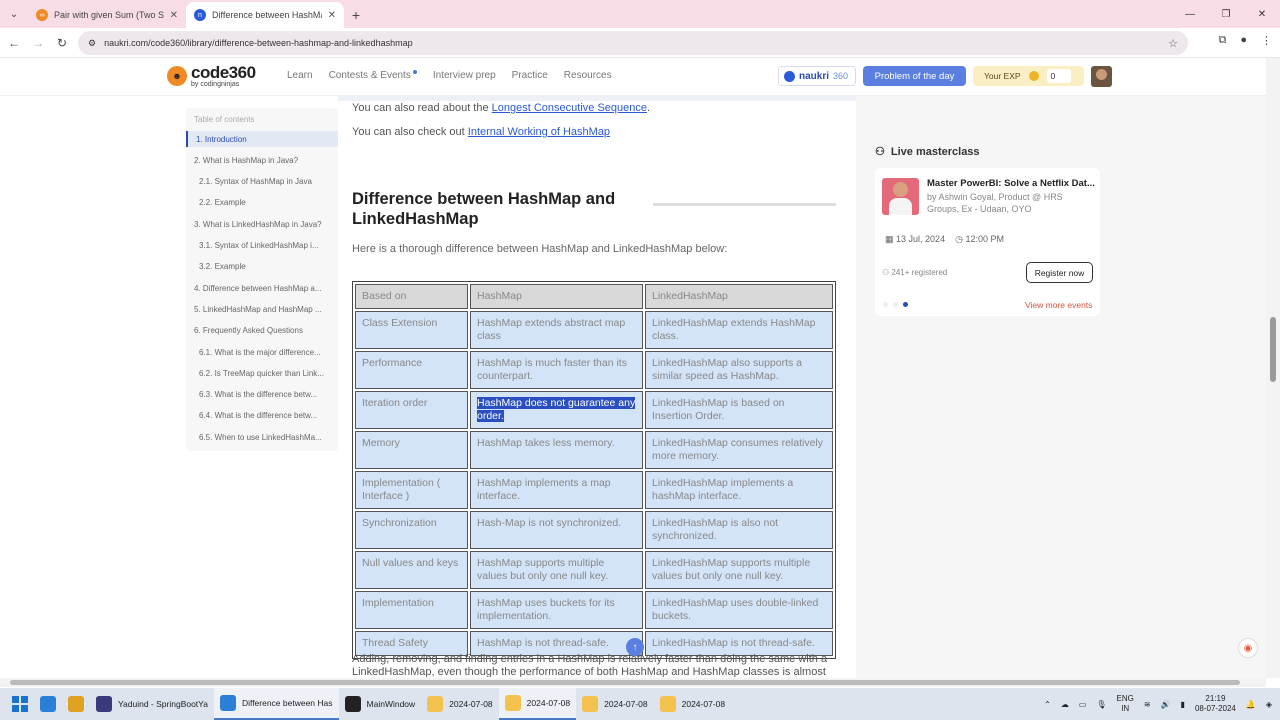 Image resolution: width=1280 pixels, height=720 pixels. What do you see at coordinates (14, 43) in the screenshot?
I see `back-icon: ←` at bounding box center [14, 43].